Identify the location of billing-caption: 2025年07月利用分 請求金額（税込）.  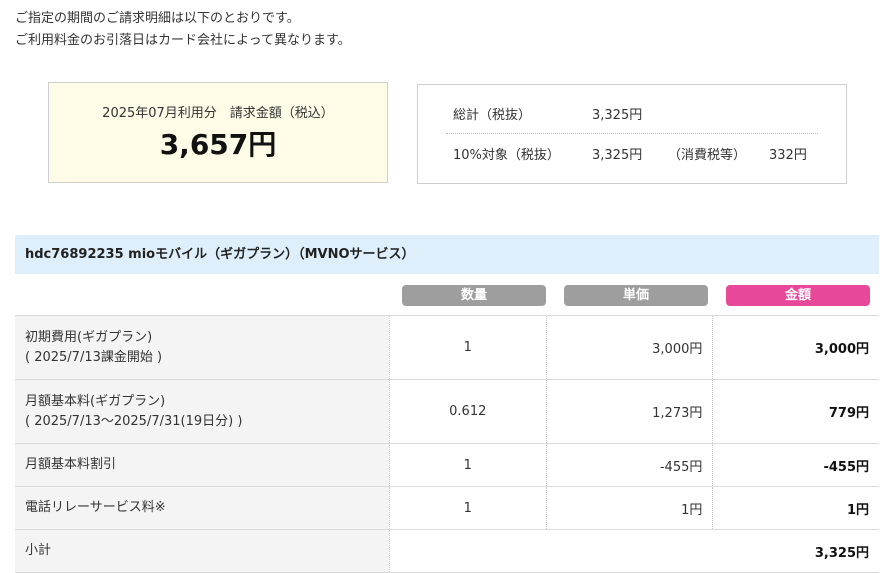
(218, 113).